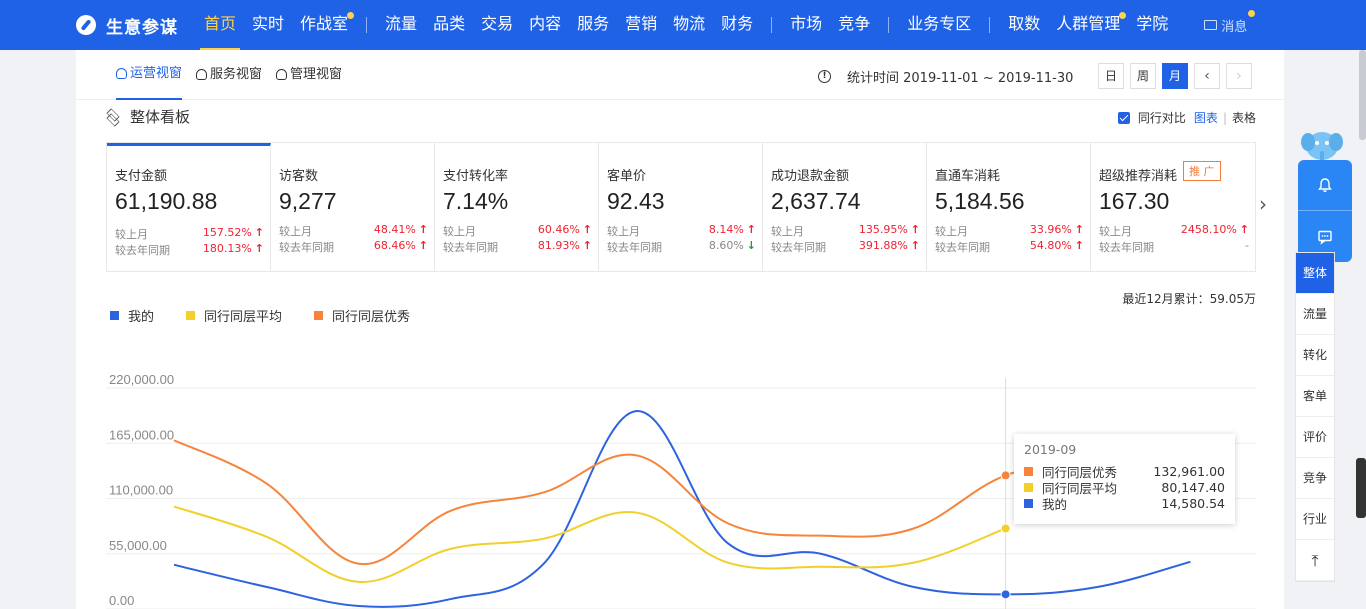 Image resolution: width=1366 pixels, height=609 pixels. I want to click on nav-item-realtime: 实时, so click(268, 25).